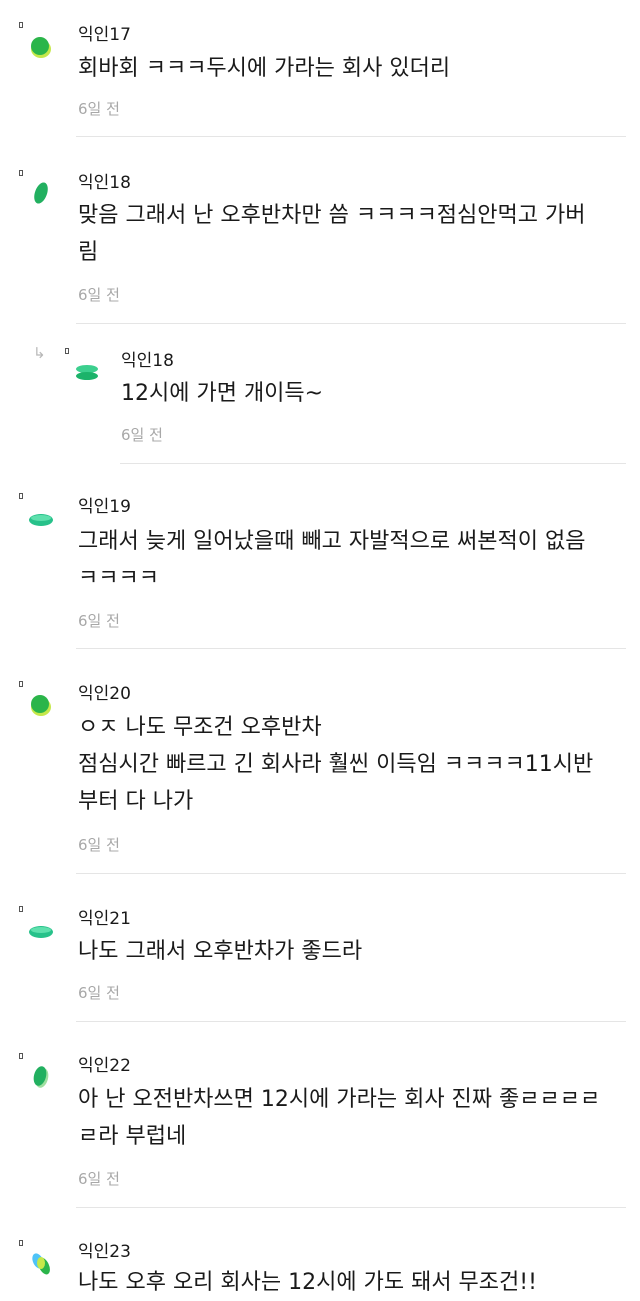  I want to click on comment-text: 12시에 가면 개이득~, so click(222, 393).